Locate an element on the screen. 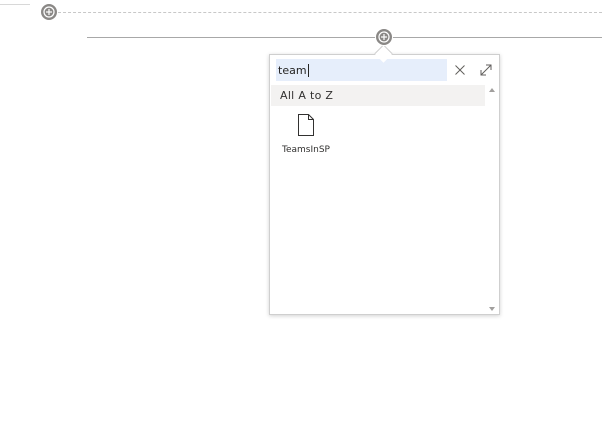  clear-search-button is located at coordinates (460, 70).